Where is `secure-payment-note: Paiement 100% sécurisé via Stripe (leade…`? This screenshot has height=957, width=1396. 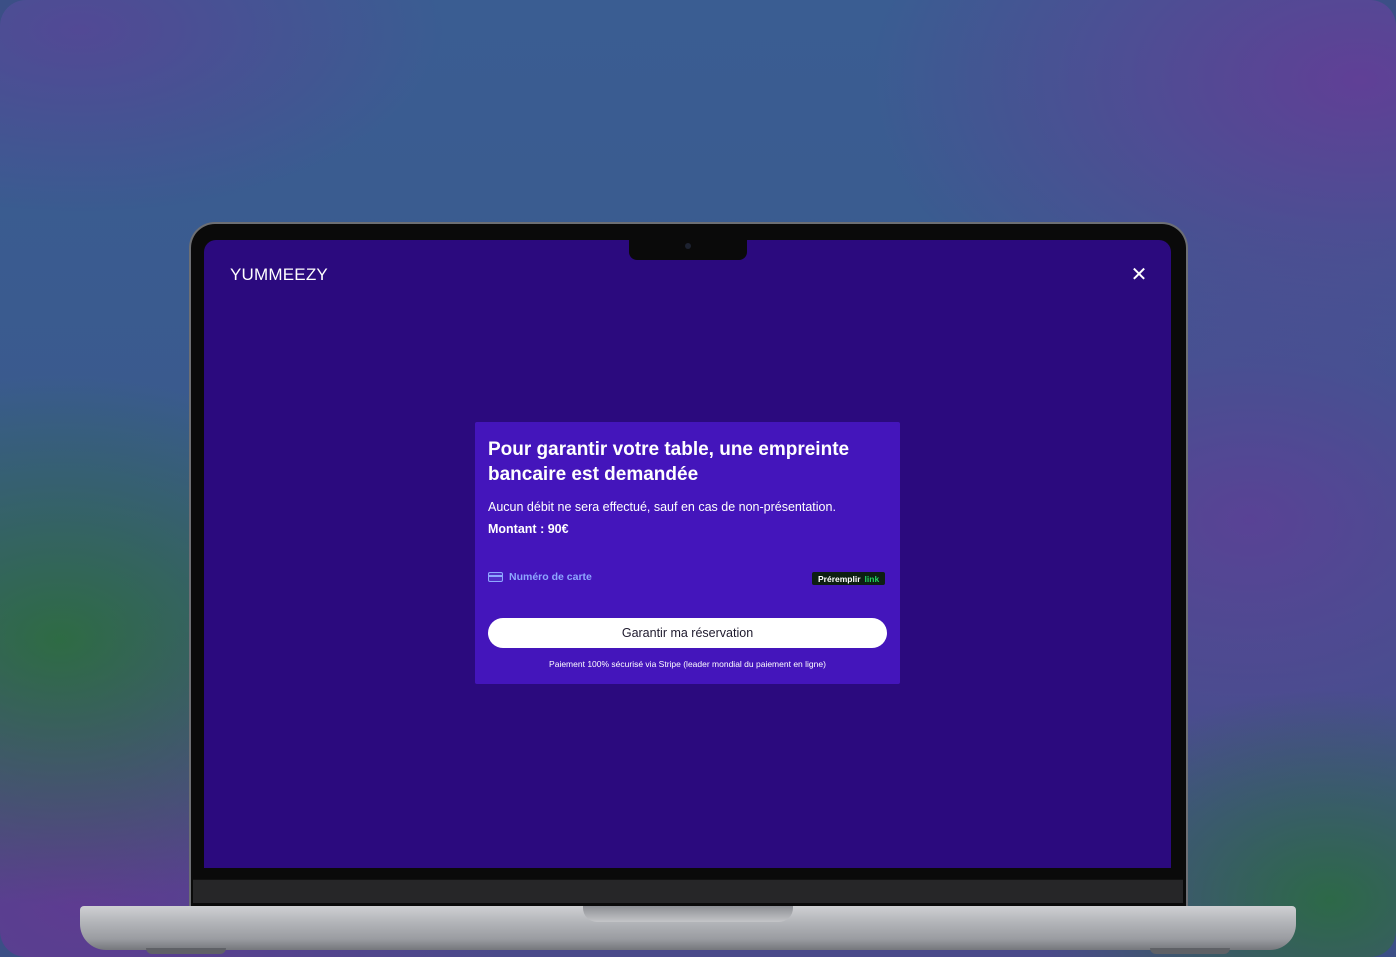
secure-payment-note: Paiement 100% sécurisé via Stripe (leade… is located at coordinates (687, 664).